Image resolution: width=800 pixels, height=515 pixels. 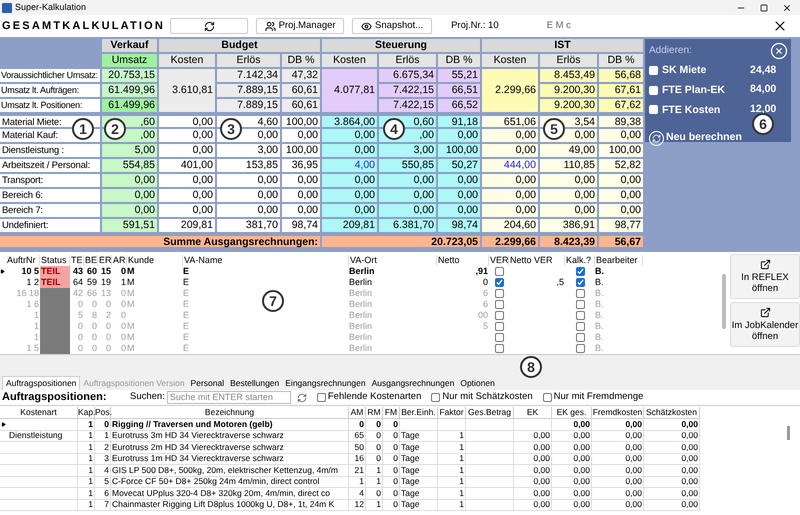 I want to click on table-cell: 47,32, so click(x=301, y=75).